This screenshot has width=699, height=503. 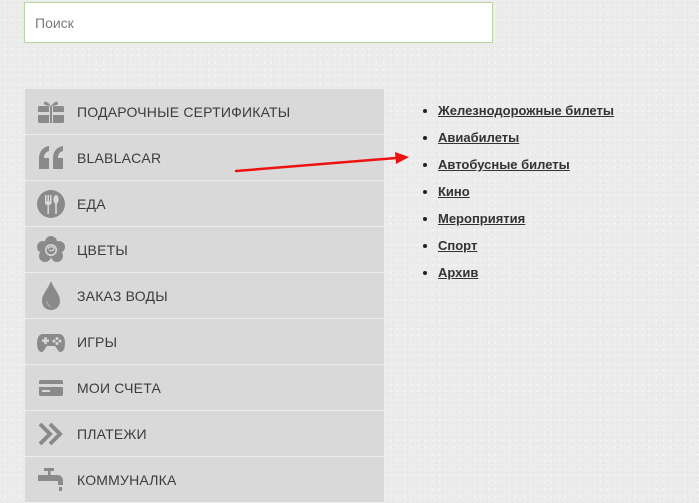 What do you see at coordinates (97, 341) in the screenshot?
I see `menu-item-label: ИГРЫ` at bounding box center [97, 341].